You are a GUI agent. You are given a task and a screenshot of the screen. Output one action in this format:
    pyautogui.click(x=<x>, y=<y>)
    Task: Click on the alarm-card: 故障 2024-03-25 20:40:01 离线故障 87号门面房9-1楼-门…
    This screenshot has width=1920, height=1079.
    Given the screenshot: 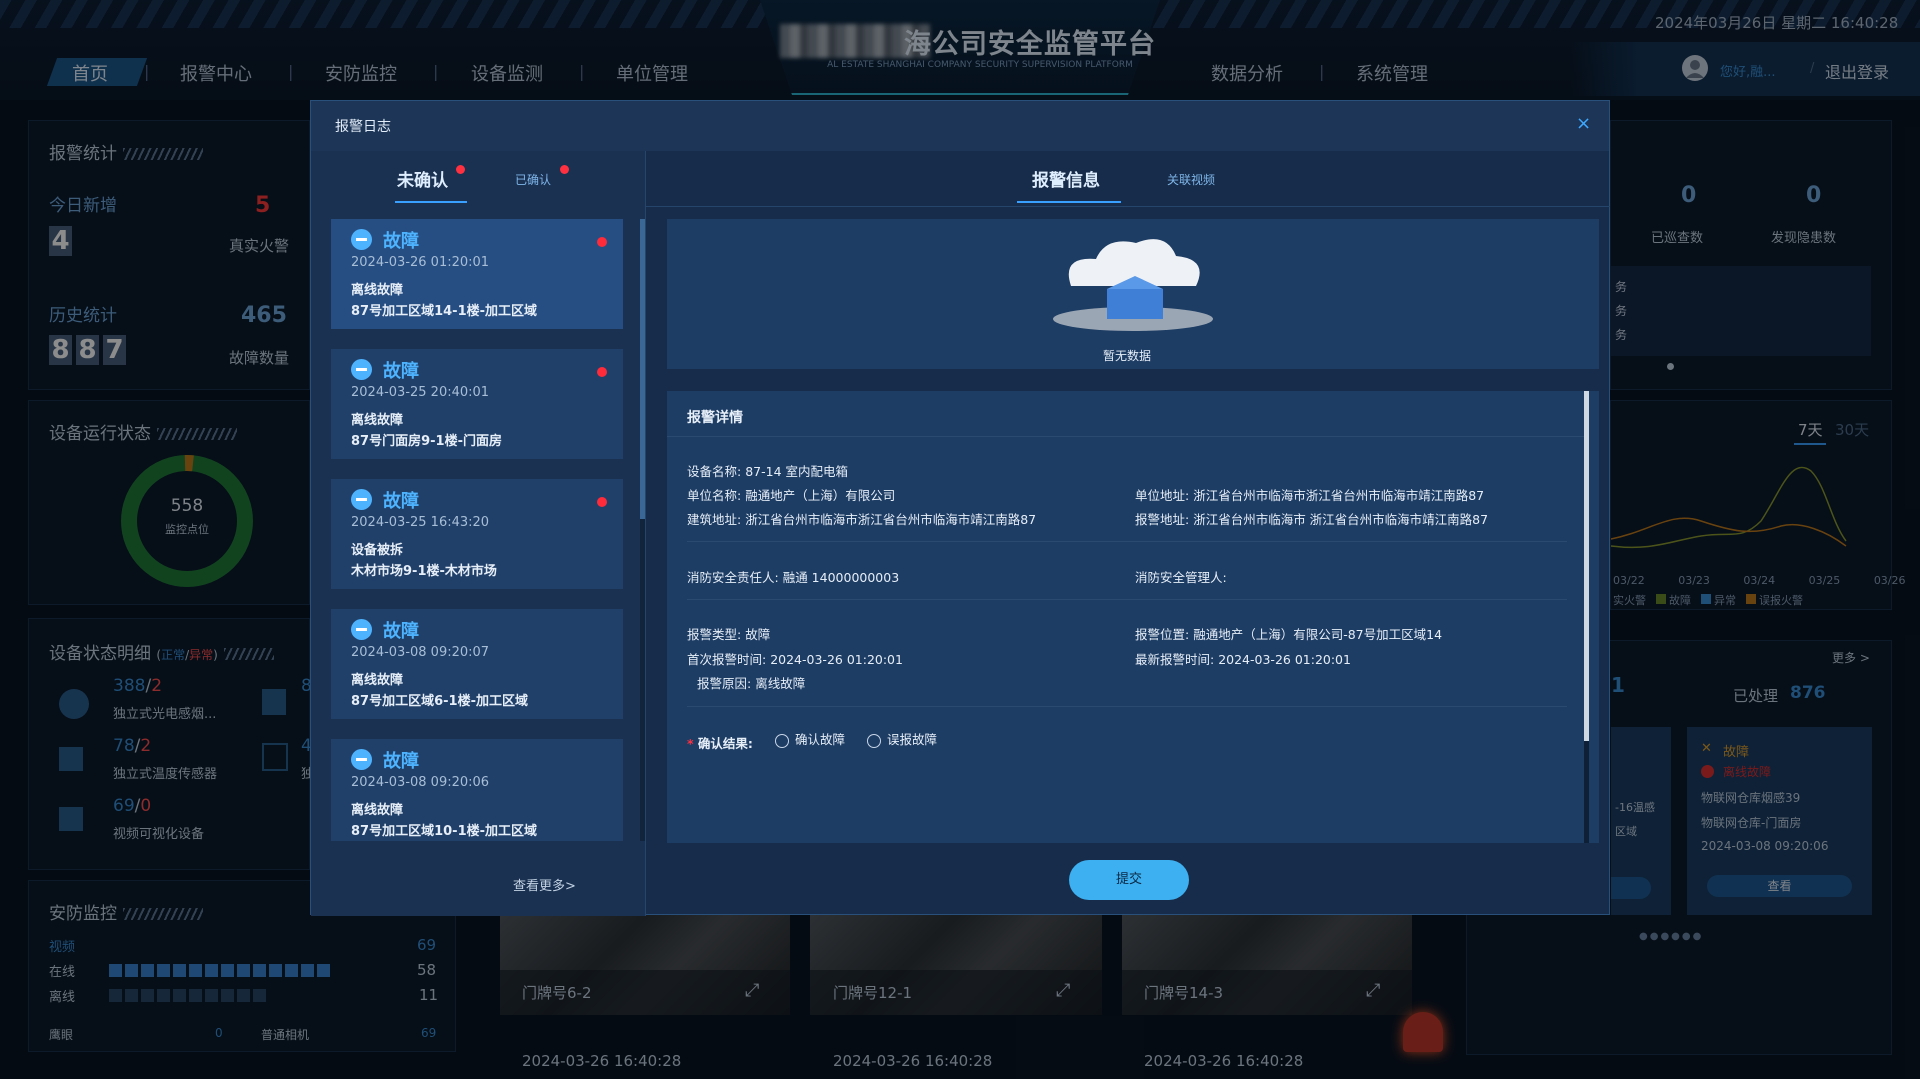 What is the action you would take?
    pyautogui.click(x=477, y=404)
    